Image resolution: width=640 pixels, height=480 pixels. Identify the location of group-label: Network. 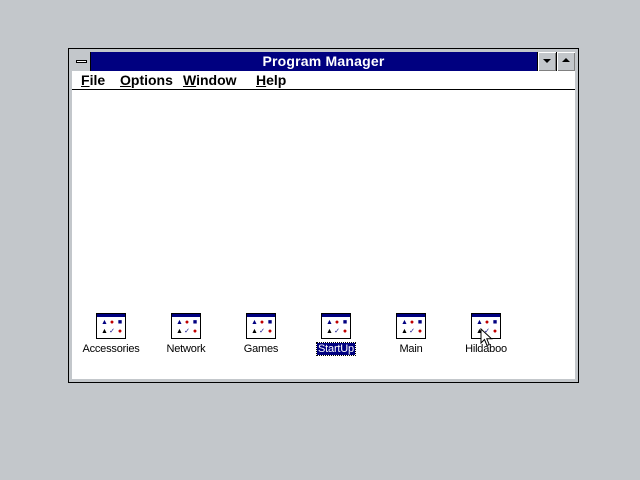
(186, 349).